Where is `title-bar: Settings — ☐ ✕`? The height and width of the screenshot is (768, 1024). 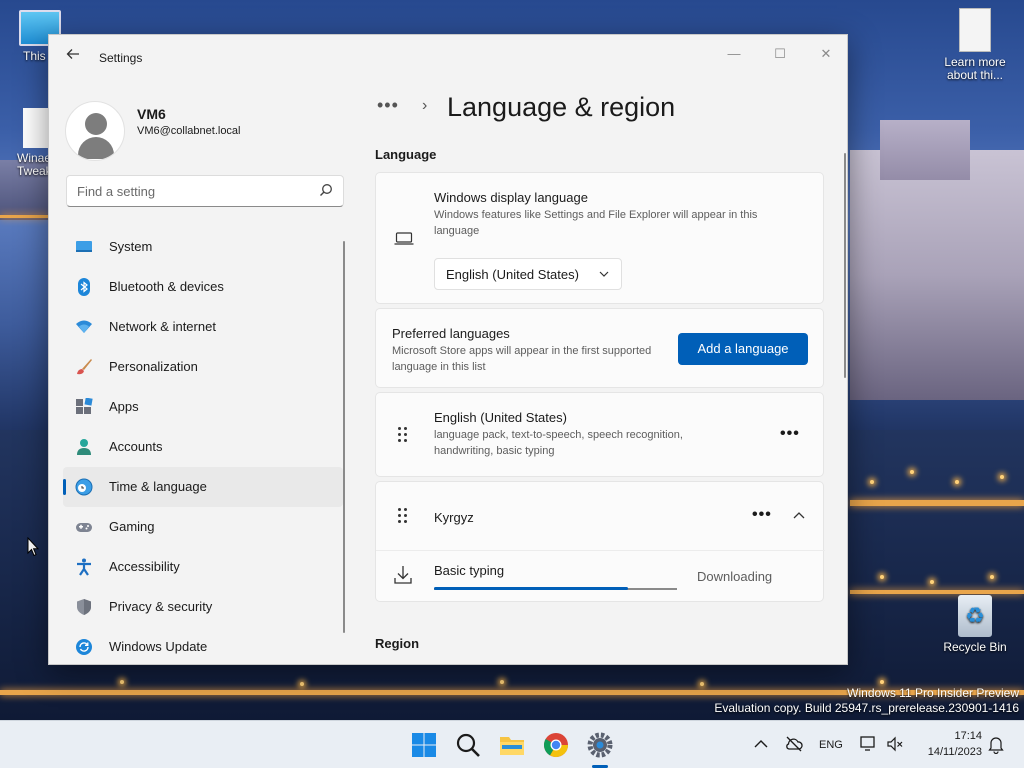 title-bar: Settings — ☐ ✕ is located at coordinates (448, 58).